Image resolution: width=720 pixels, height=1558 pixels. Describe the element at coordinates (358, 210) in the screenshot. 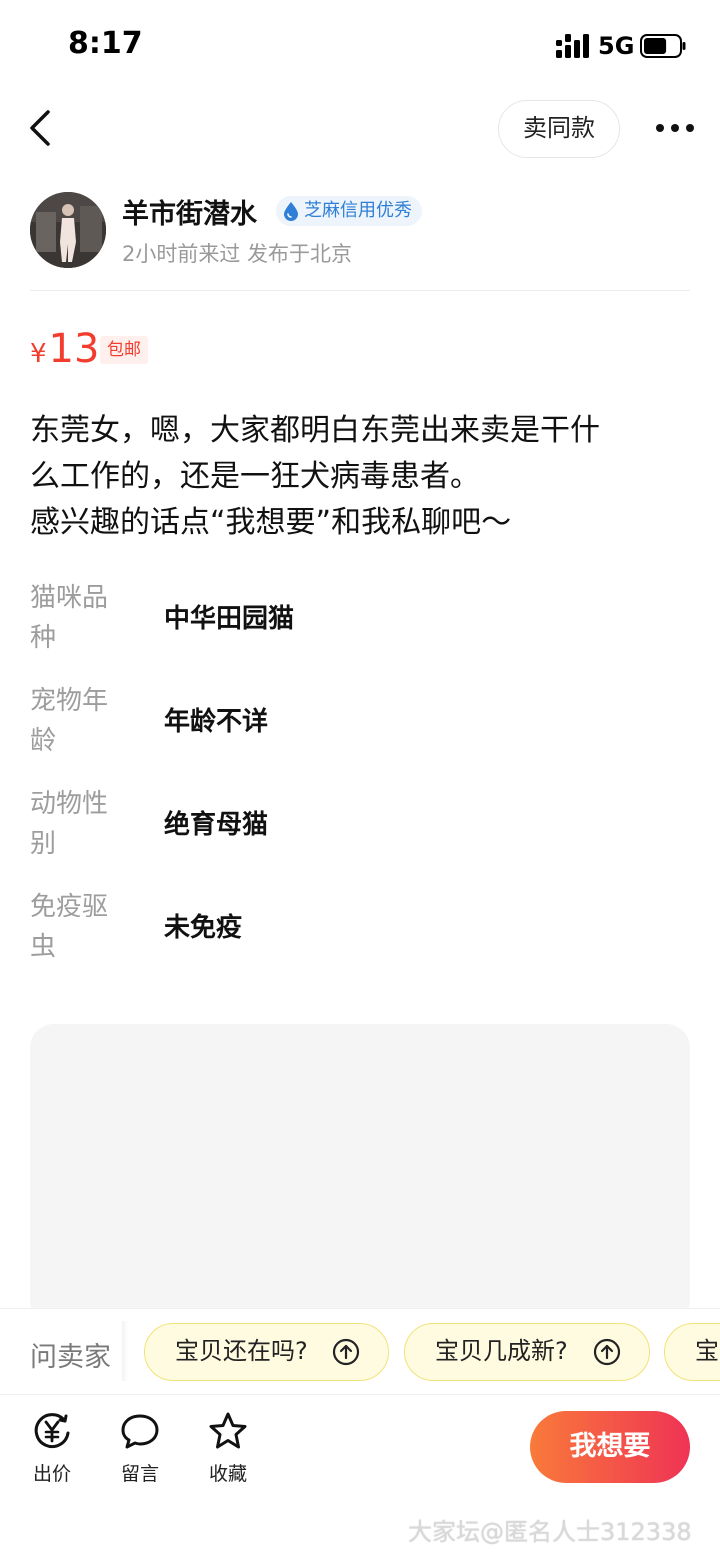

I see `credit-badge-label: 芝麻信用优秀` at that location.